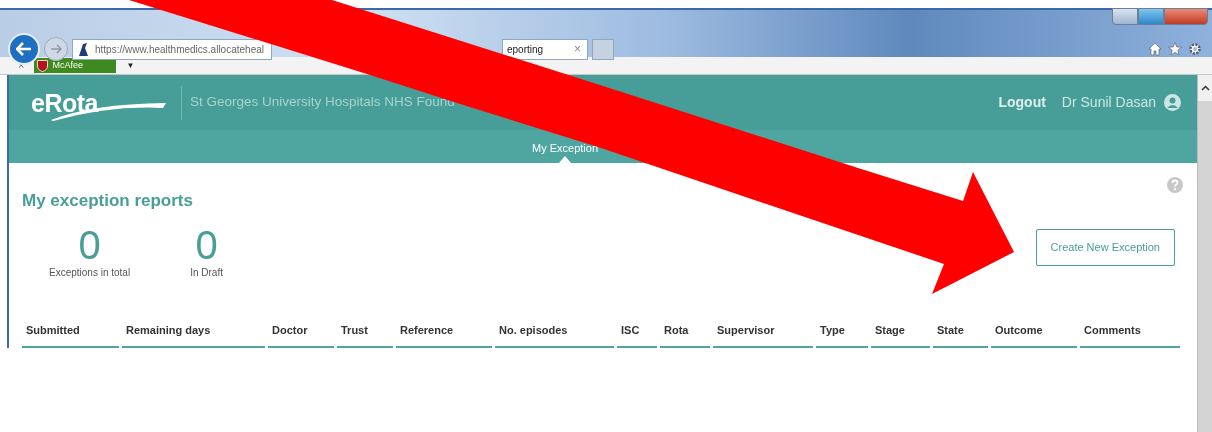  I want to click on tab-close-icon: ×, so click(577, 49).